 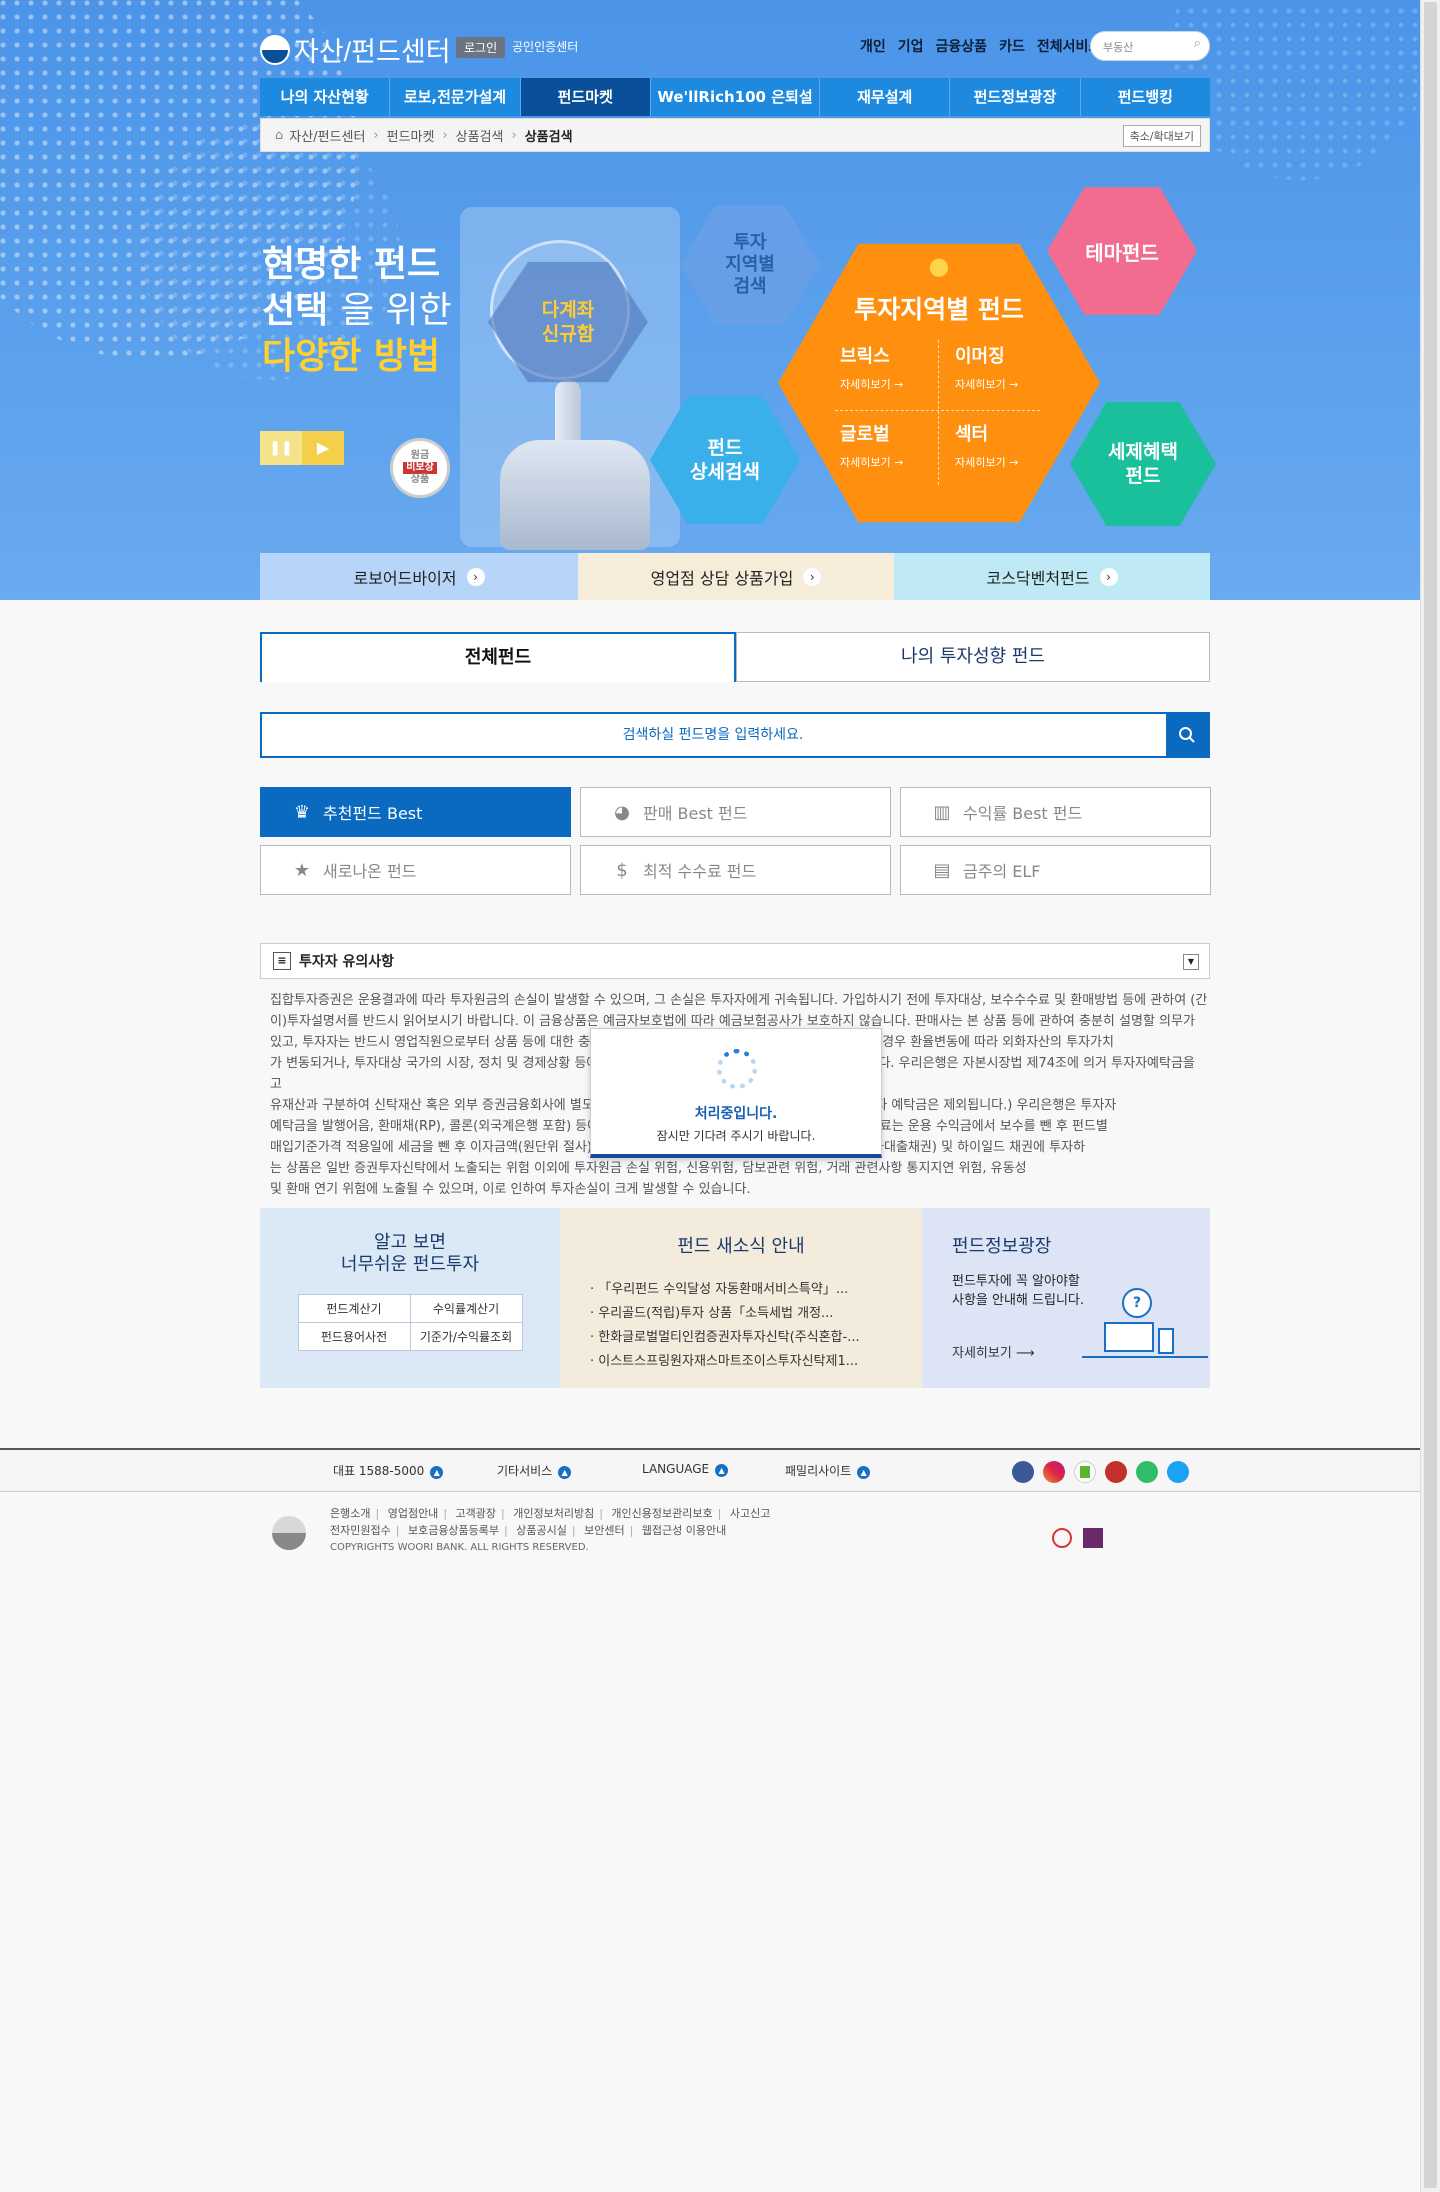 What do you see at coordinates (1147, 1472) in the screenshot?
I see `play-icon` at bounding box center [1147, 1472].